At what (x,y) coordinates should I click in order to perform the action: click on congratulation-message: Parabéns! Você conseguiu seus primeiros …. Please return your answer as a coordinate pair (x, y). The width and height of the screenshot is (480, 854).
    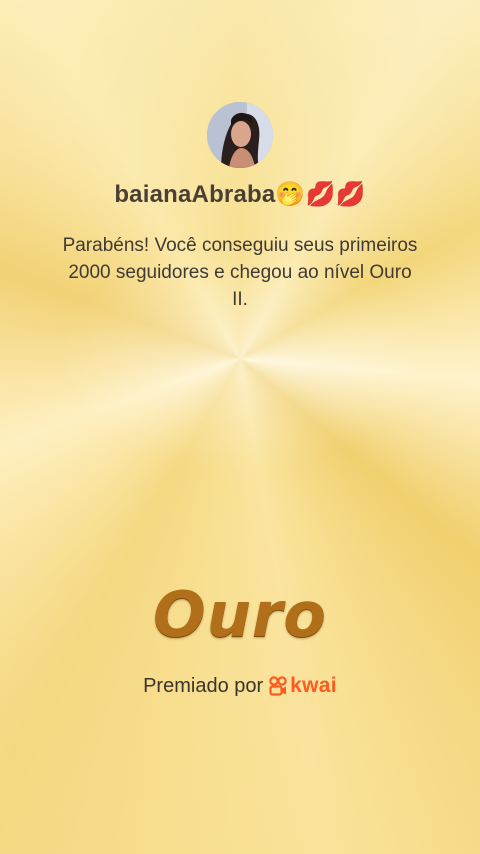
    Looking at the image, I should click on (240, 272).